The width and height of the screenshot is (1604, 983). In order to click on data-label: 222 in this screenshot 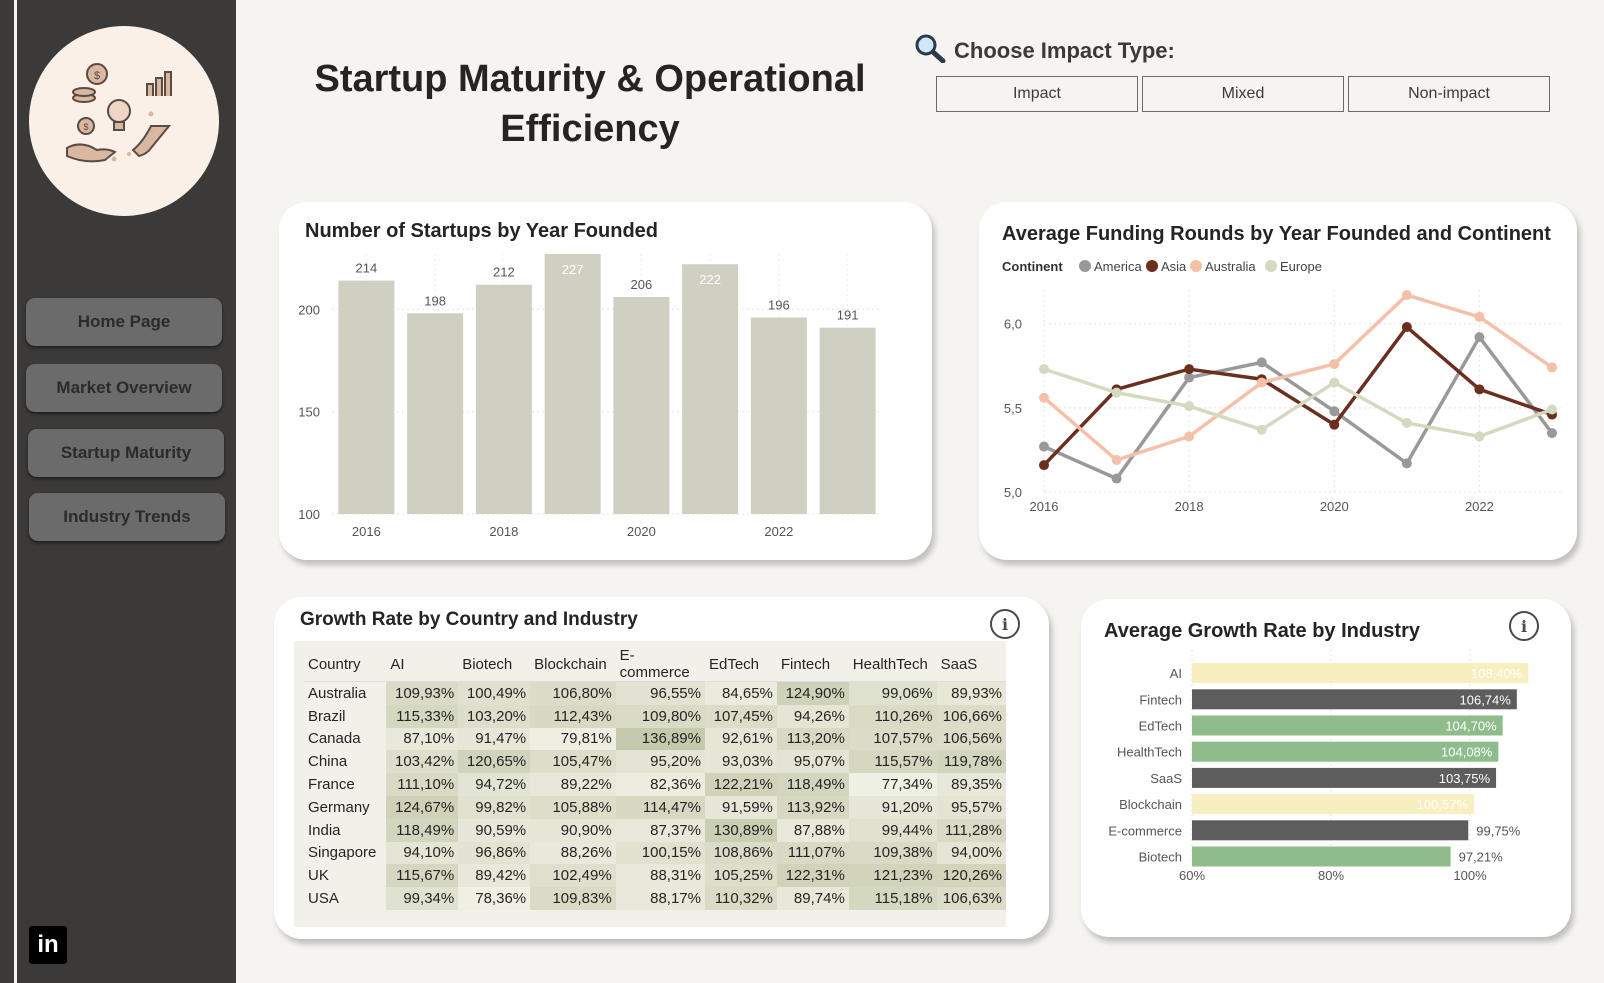, I will do `click(710, 279)`.